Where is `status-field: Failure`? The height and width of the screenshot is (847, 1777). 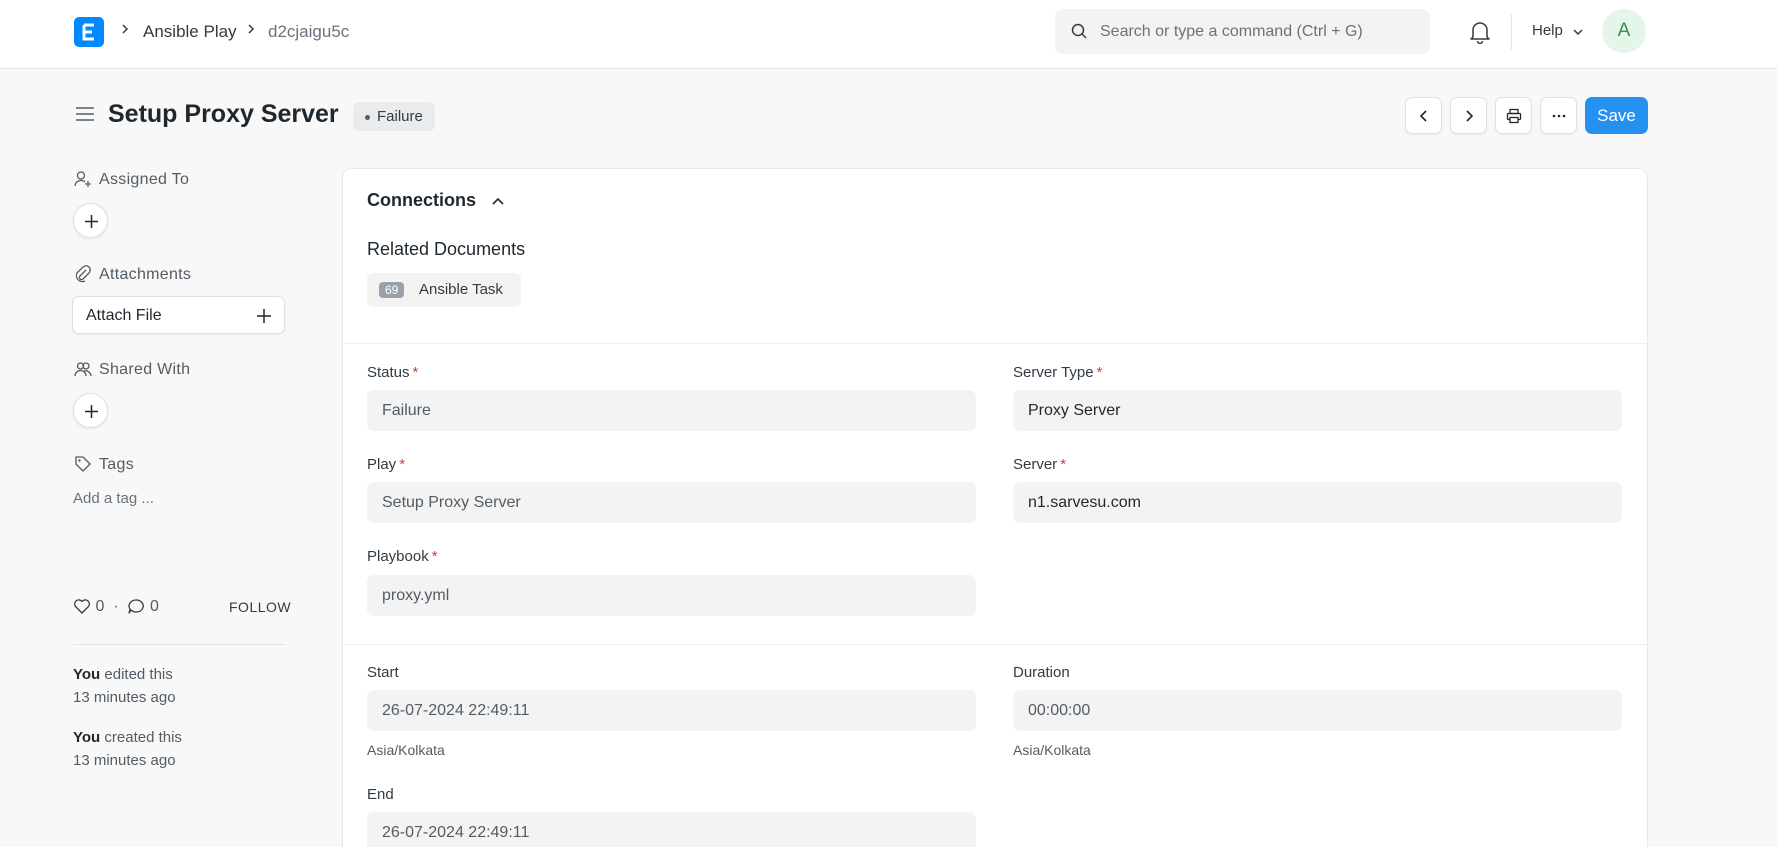
status-field: Failure is located at coordinates (671, 410).